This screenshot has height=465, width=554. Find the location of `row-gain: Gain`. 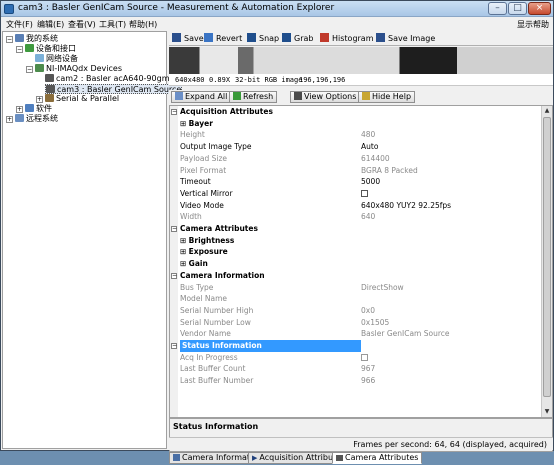

row-gain: Gain is located at coordinates (355, 264).